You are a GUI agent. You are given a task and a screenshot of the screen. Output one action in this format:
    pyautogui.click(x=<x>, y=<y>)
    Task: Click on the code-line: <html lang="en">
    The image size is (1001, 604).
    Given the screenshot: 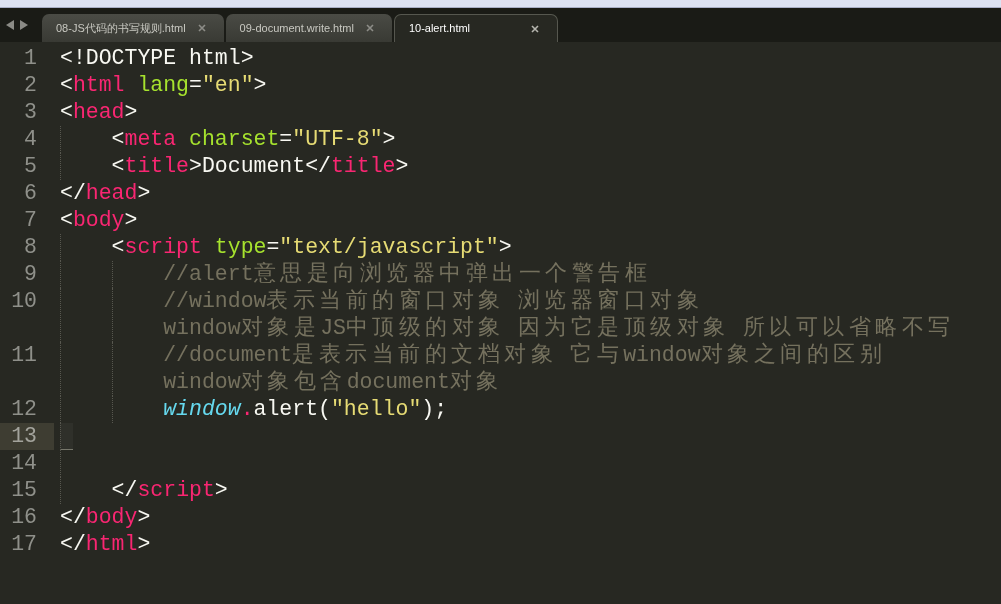 What is the action you would take?
    pyautogui.click(x=163, y=85)
    